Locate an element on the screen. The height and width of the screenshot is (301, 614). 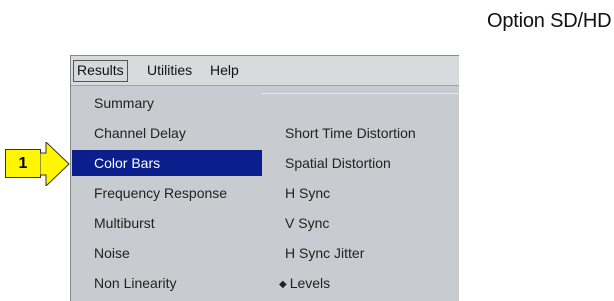
callout-number-box: 1 is located at coordinates (23, 163).